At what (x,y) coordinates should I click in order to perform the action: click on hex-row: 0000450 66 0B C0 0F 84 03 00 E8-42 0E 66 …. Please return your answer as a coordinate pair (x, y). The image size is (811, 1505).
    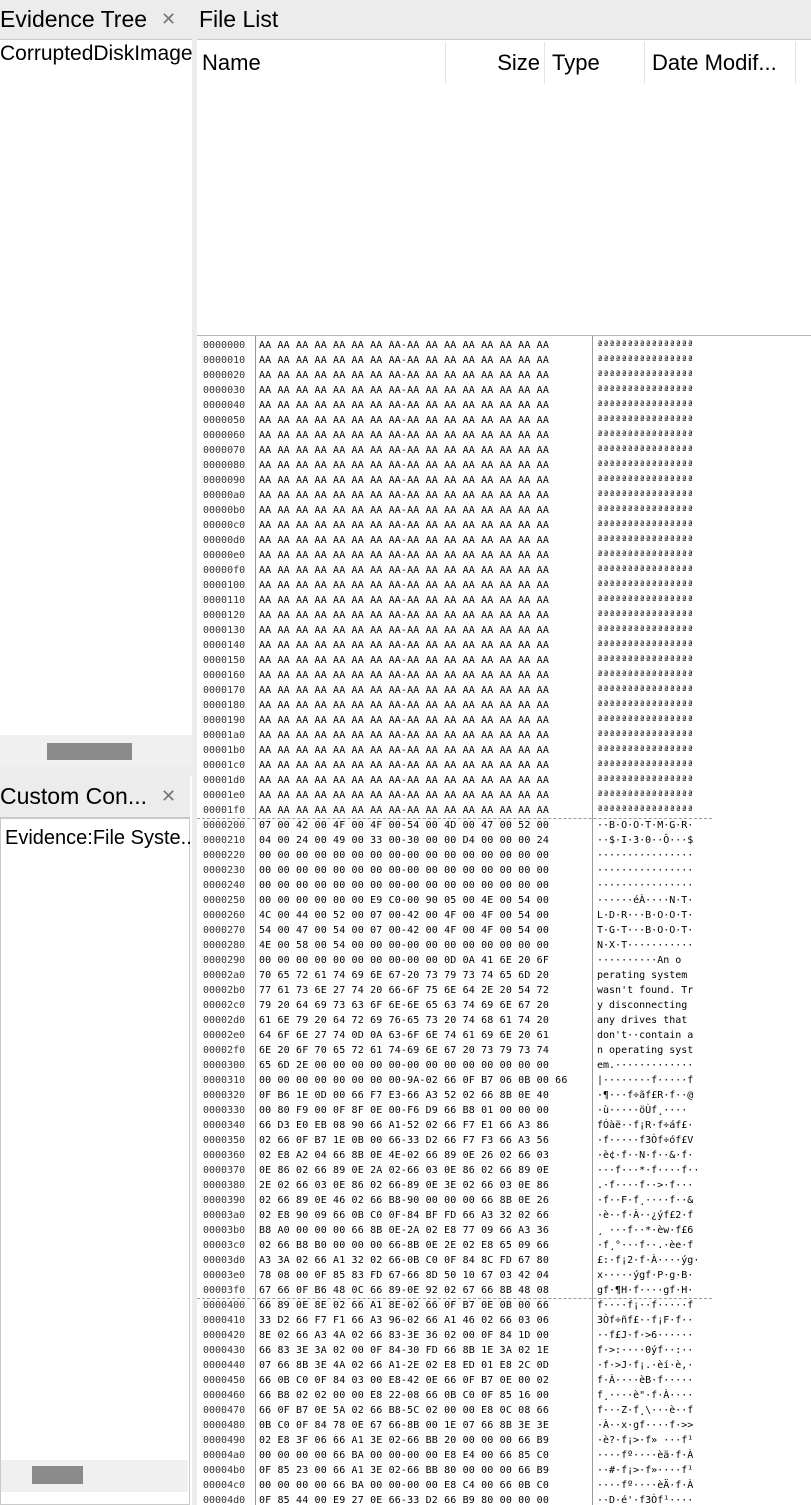
    Looking at the image, I should click on (504, 1380).